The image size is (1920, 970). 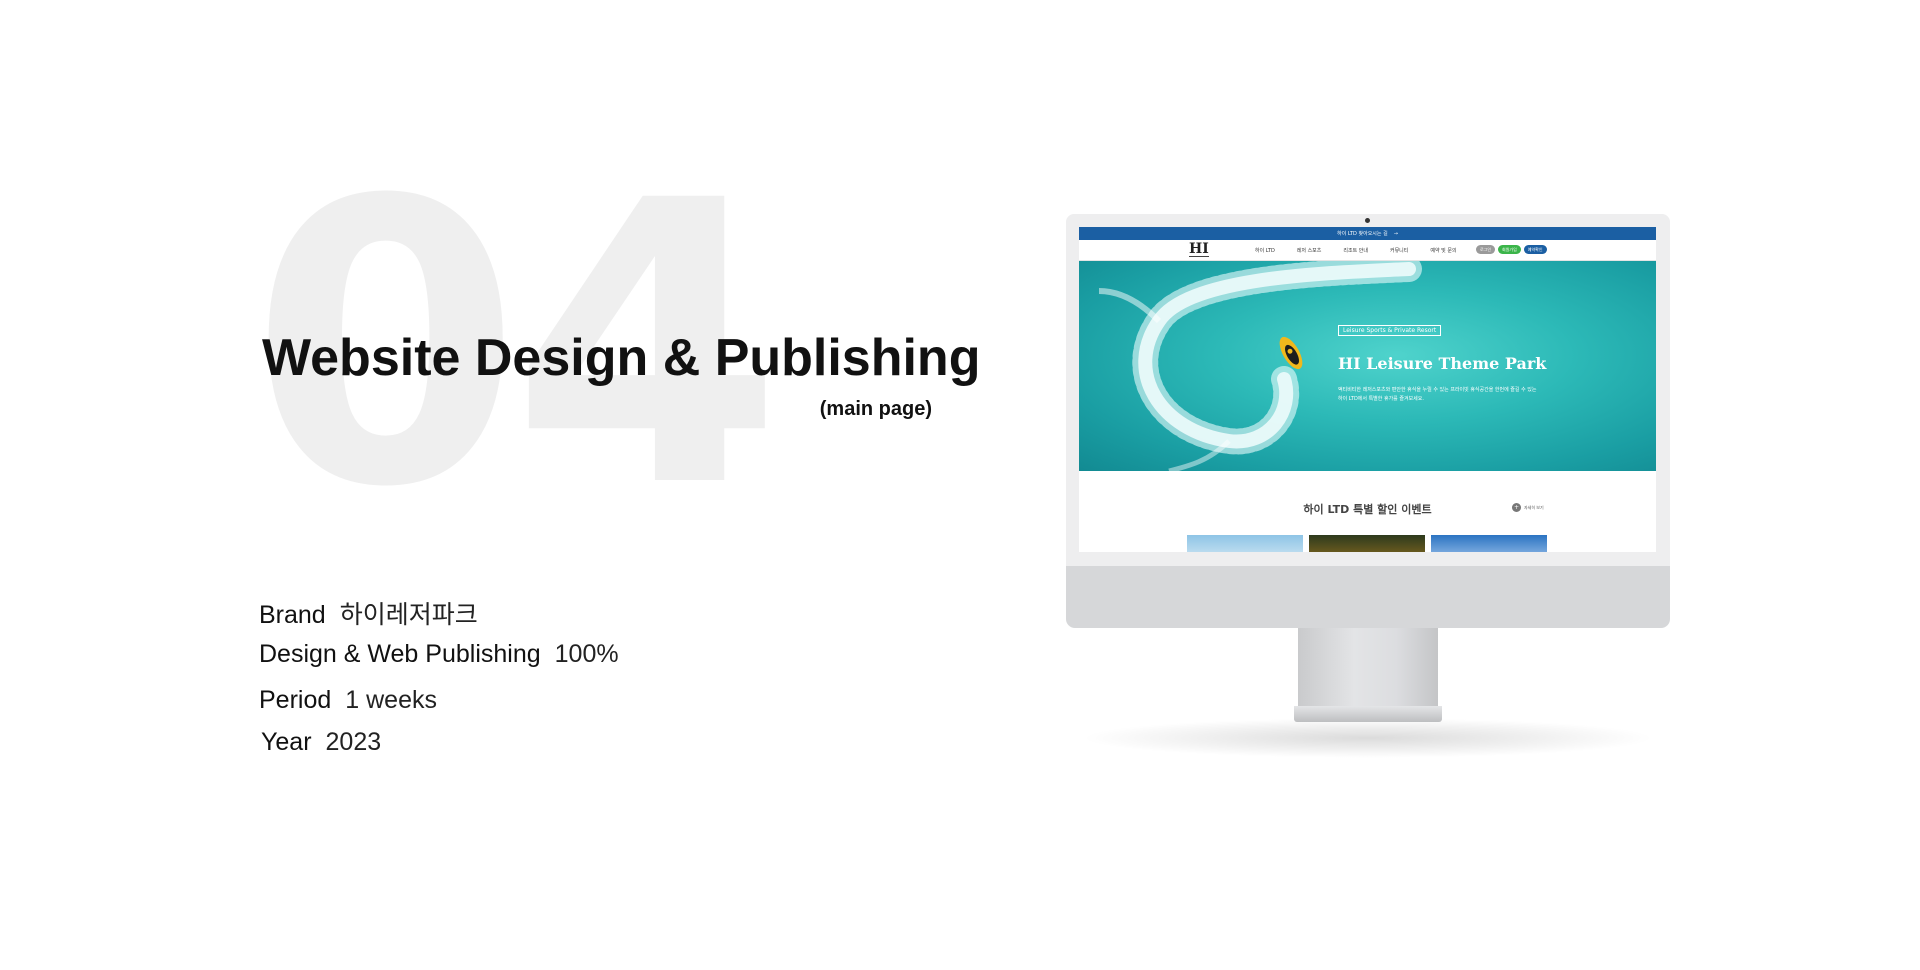 What do you see at coordinates (286, 742) in the screenshot?
I see `info-label: Year` at bounding box center [286, 742].